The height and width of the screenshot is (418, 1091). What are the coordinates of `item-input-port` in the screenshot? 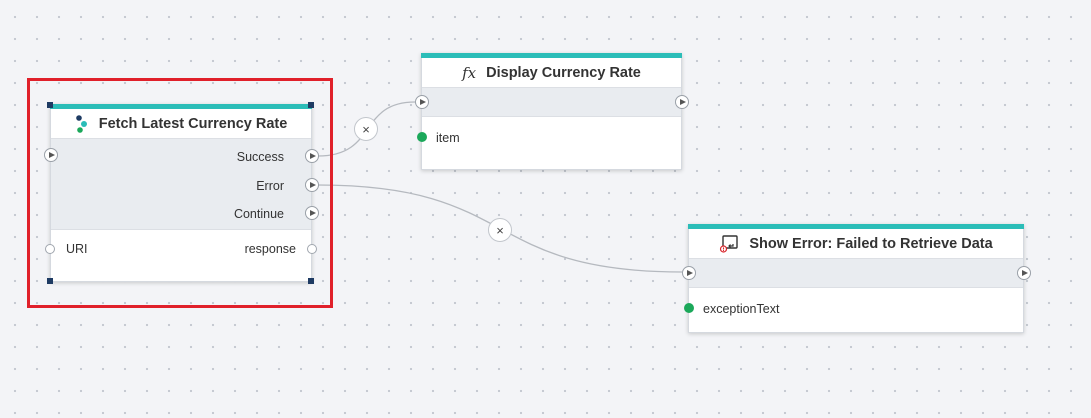 It's located at (422, 137).